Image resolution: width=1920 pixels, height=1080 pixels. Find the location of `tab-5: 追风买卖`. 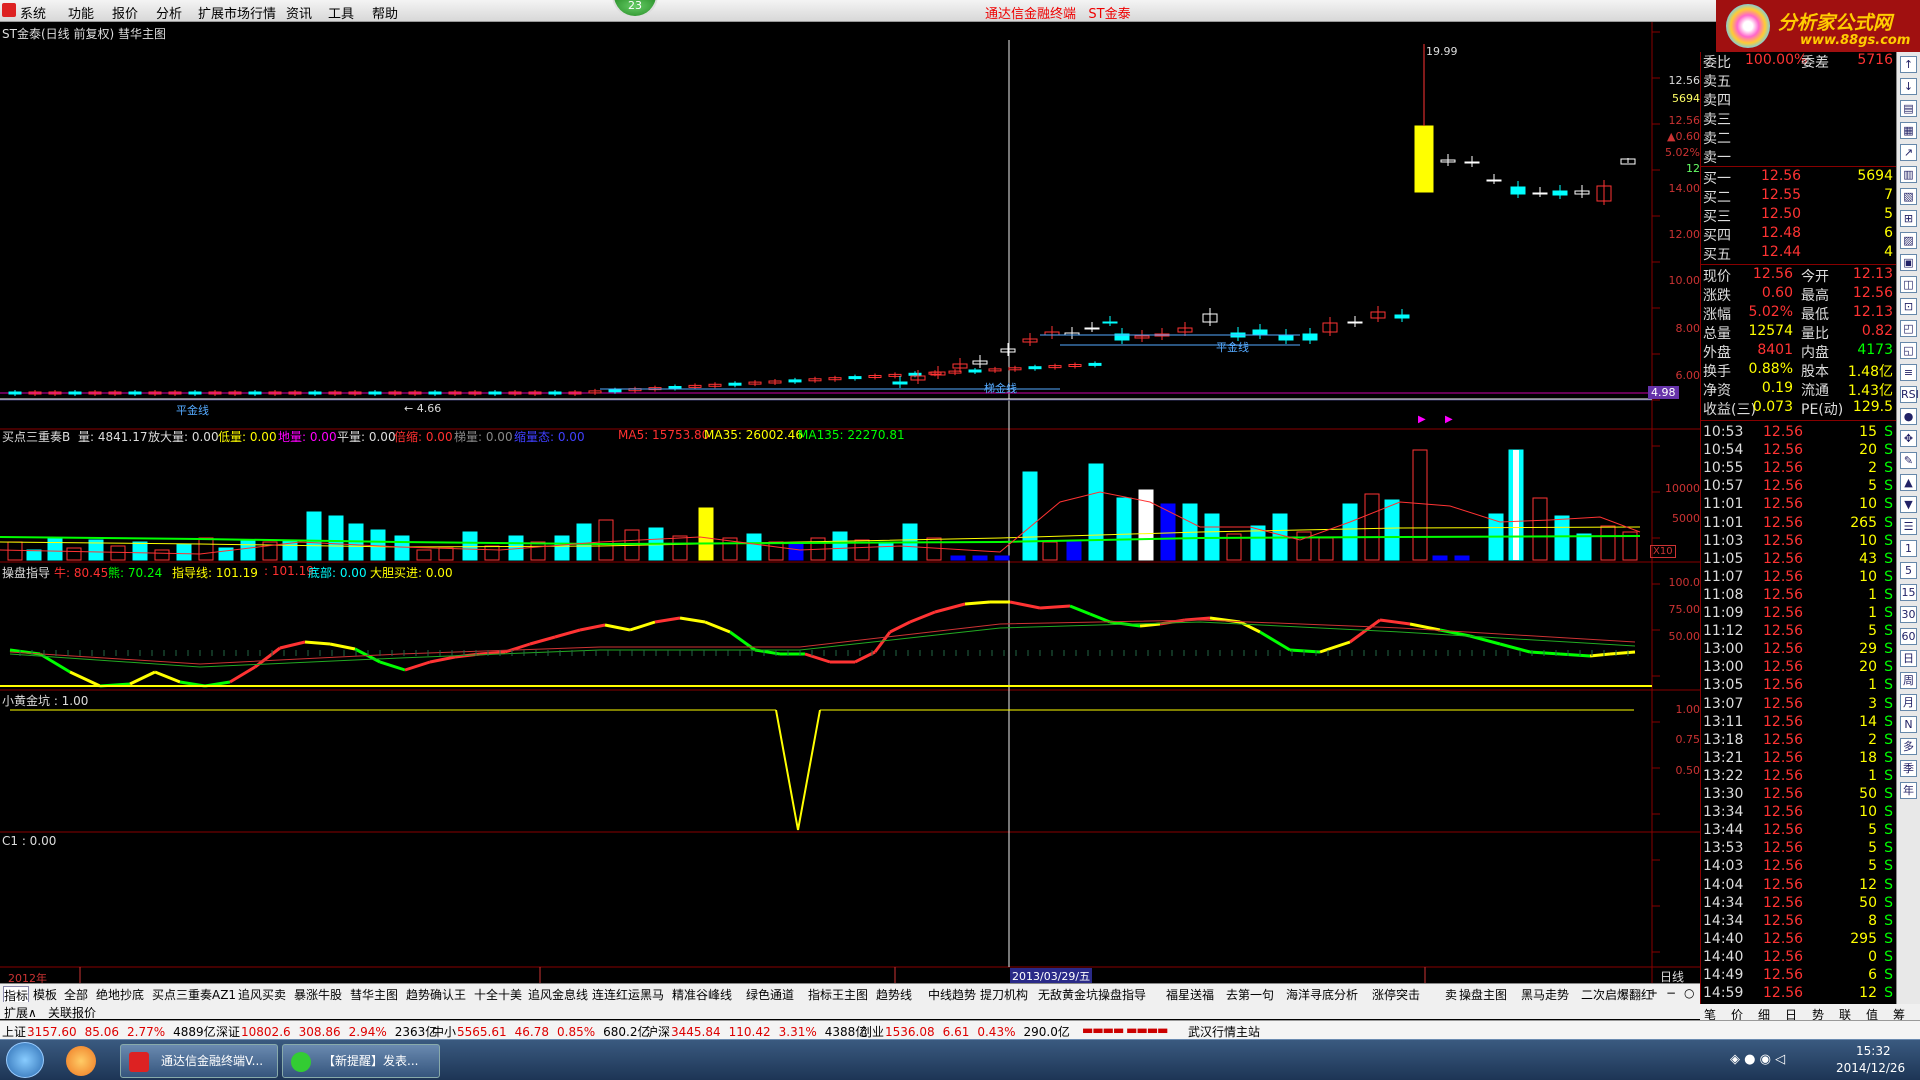

tab-5: 追风买卖 is located at coordinates (262, 994).